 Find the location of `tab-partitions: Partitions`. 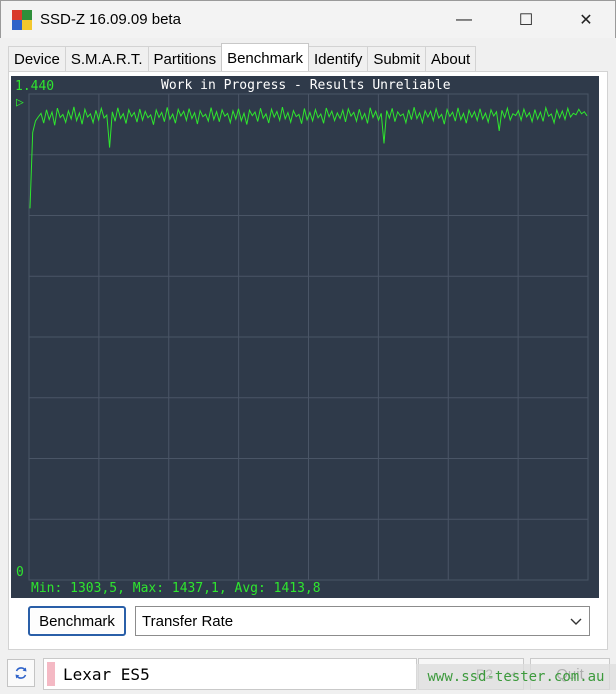

tab-partitions: Partitions is located at coordinates (185, 59).